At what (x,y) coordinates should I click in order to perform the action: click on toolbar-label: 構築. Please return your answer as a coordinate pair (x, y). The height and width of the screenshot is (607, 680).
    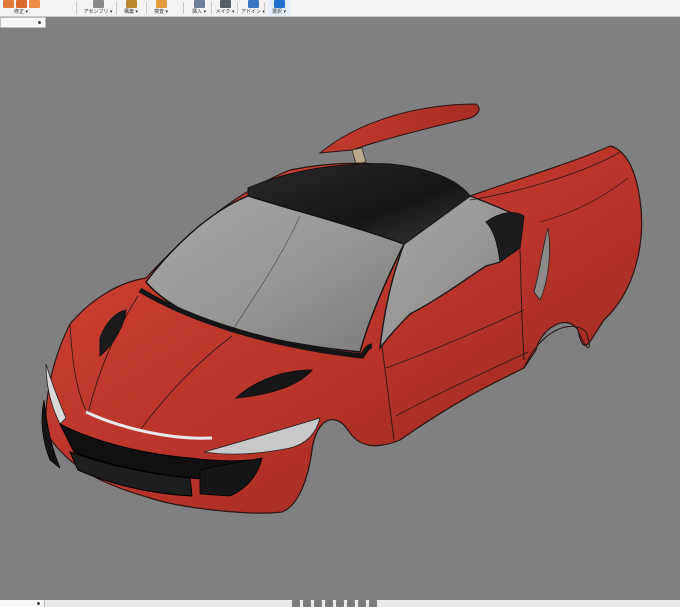
    Looking at the image, I should click on (128, 12).